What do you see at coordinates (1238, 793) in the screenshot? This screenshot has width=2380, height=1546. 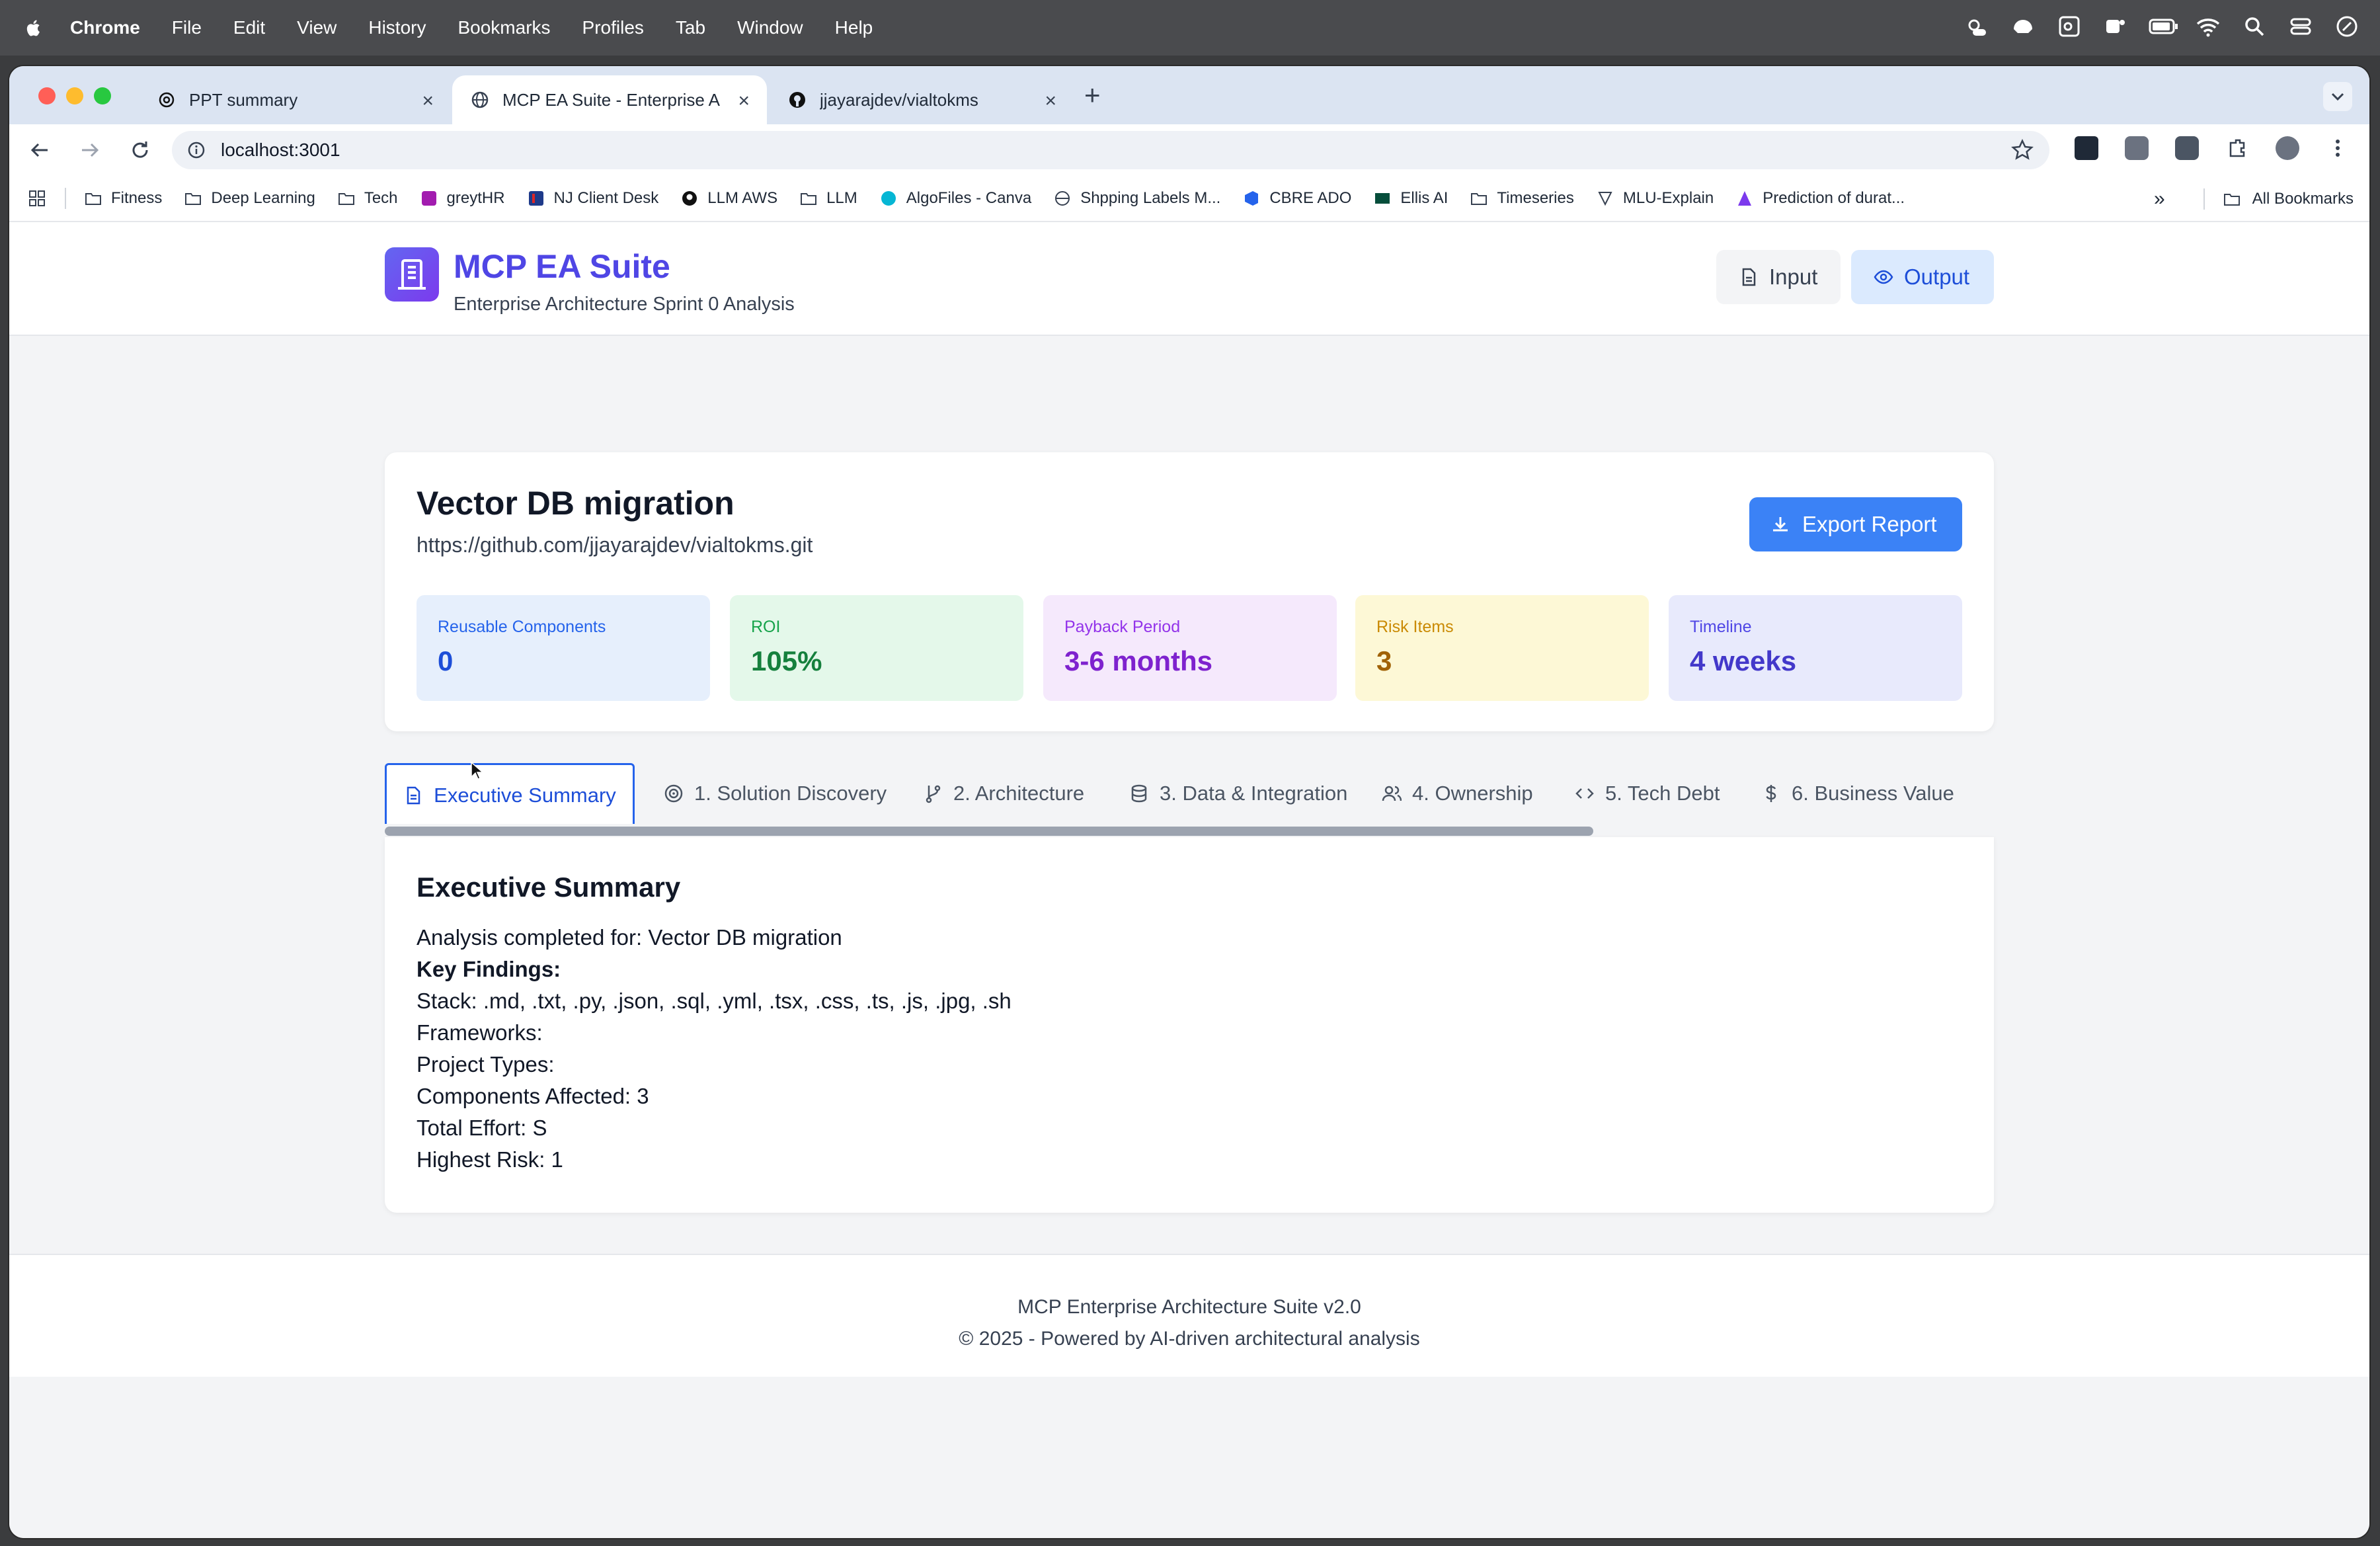 I see `tab-data-integration: 3. Data & Integration` at bounding box center [1238, 793].